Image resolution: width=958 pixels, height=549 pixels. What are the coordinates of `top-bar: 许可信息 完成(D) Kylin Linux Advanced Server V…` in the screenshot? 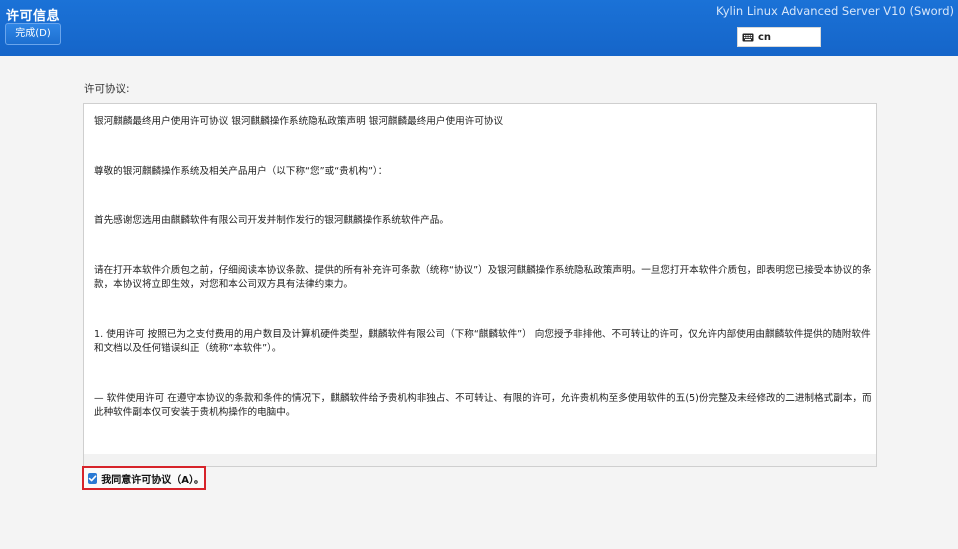 It's located at (479, 28).